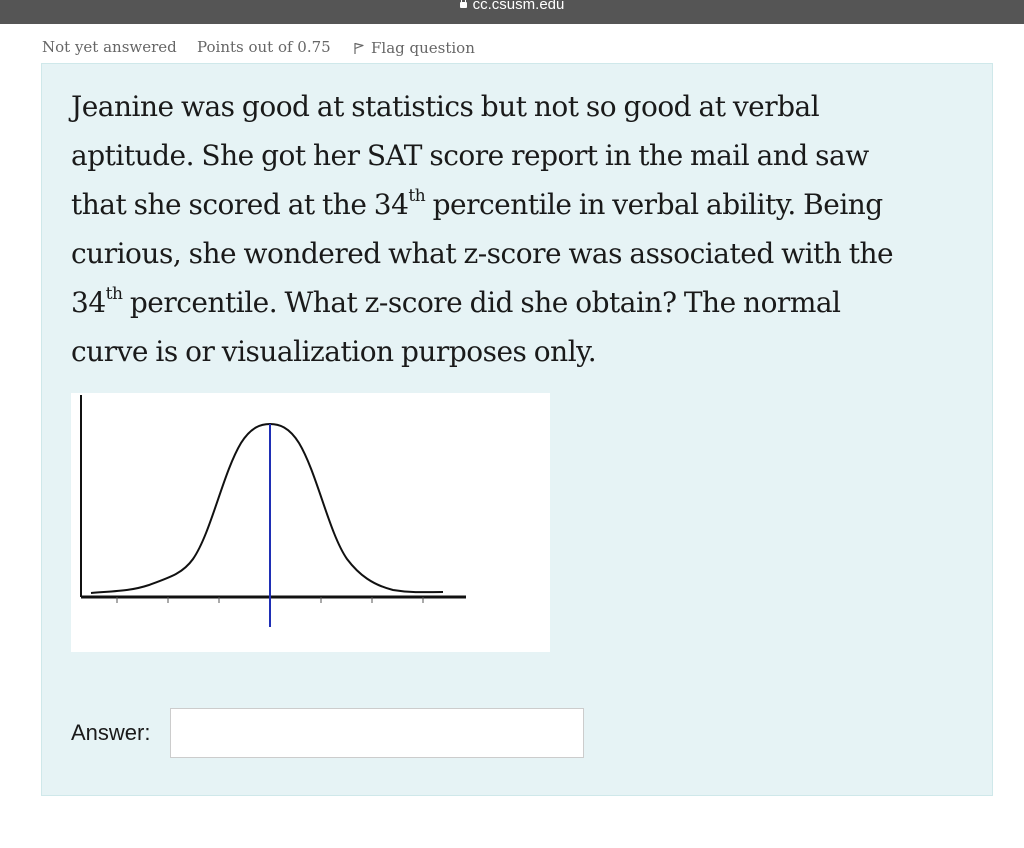 This screenshot has width=1024, height=848. Describe the element at coordinates (654, 204) in the screenshot. I see `question-text-part: percentile in verbal ability. Being` at that location.